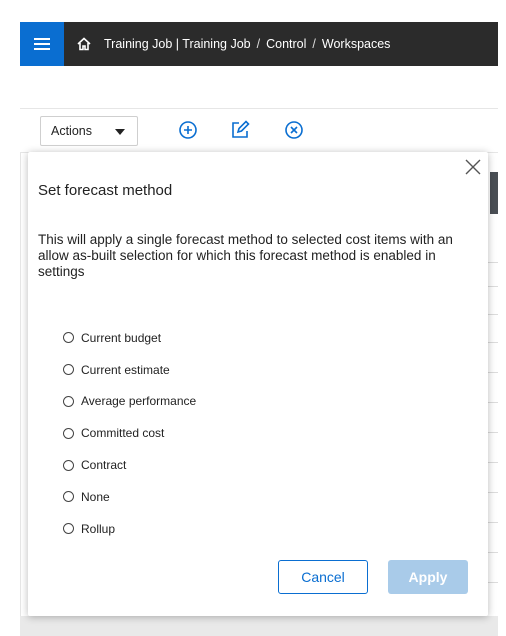  I want to click on option-rollup: Rollup, so click(129, 529).